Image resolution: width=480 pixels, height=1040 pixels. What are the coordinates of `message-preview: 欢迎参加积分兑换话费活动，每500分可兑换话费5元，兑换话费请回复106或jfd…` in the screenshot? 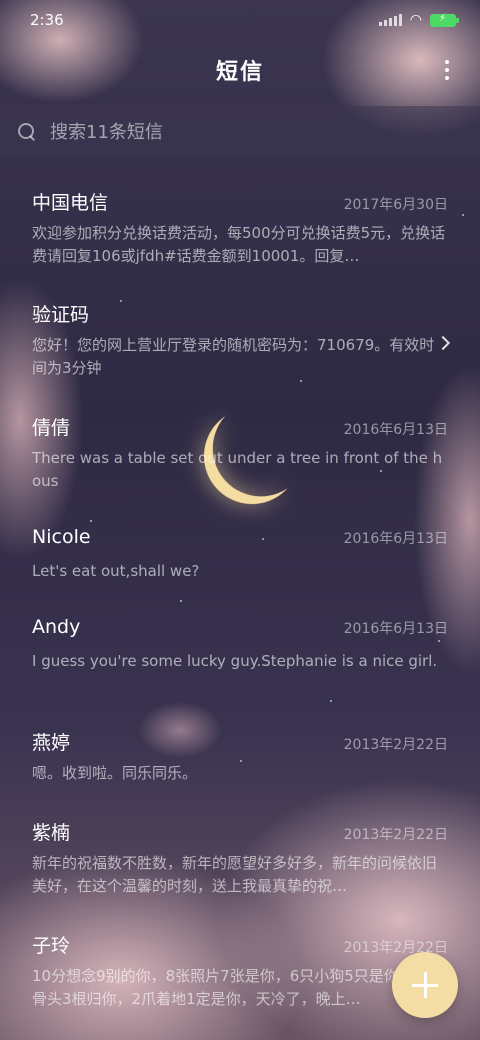 It's located at (239, 244).